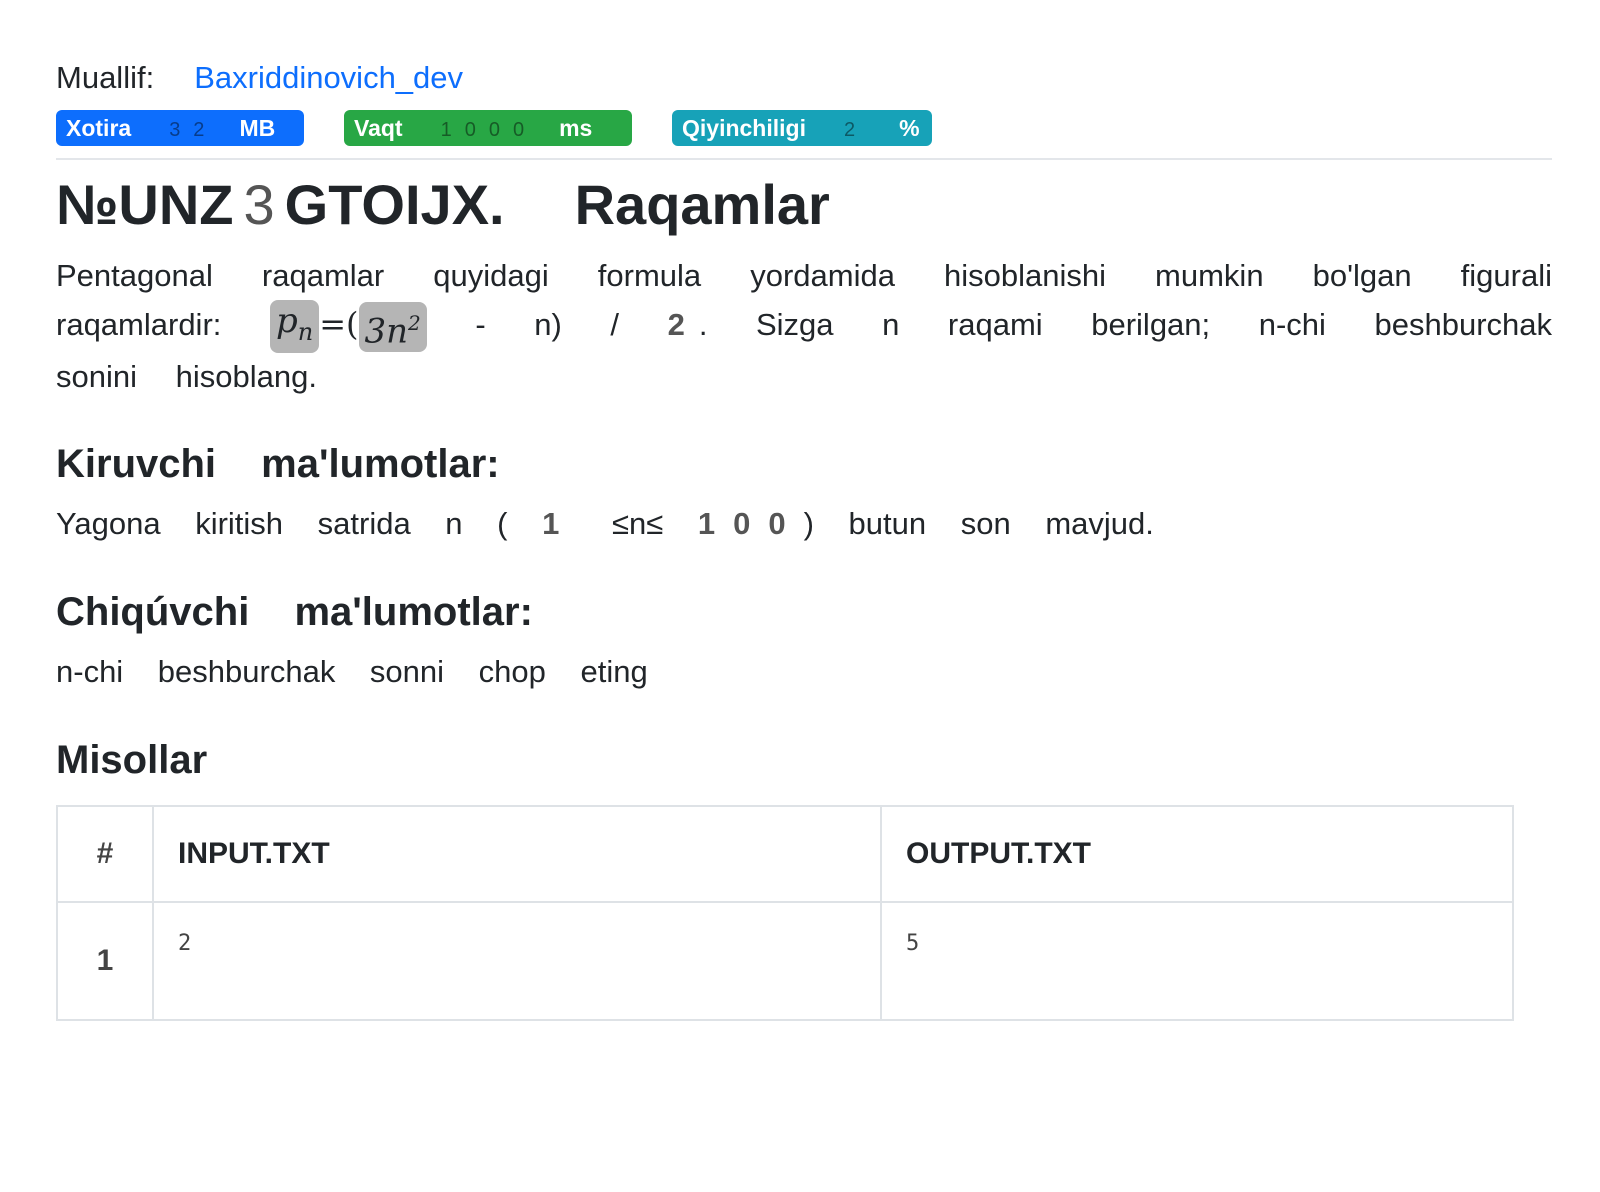 The width and height of the screenshot is (1600, 1192). Describe the element at coordinates (99, 128) in the screenshot. I see `memory-label: Xotira` at that location.